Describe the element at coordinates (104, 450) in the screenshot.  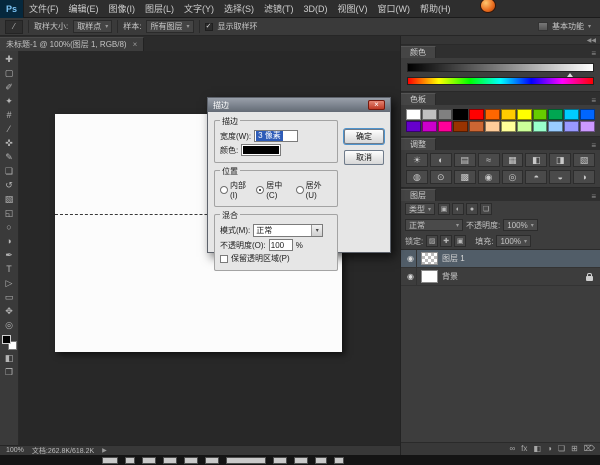
I see `status-options-arrow: ▶` at that location.